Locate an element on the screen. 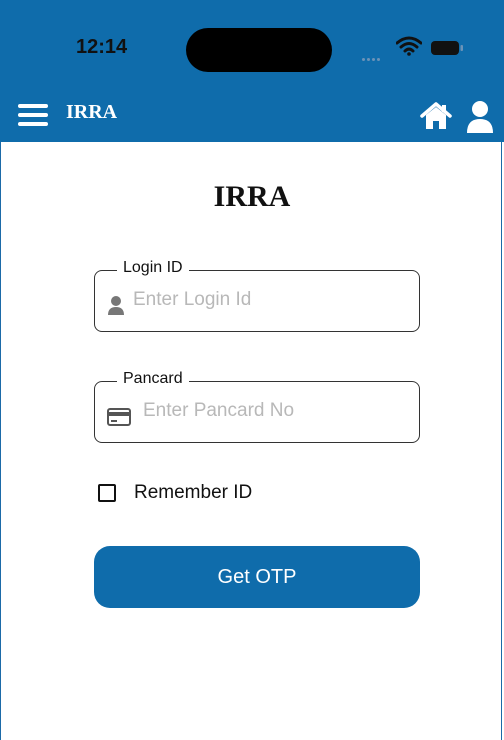 The height and width of the screenshot is (740, 504). home-icon is located at coordinates (436, 116).